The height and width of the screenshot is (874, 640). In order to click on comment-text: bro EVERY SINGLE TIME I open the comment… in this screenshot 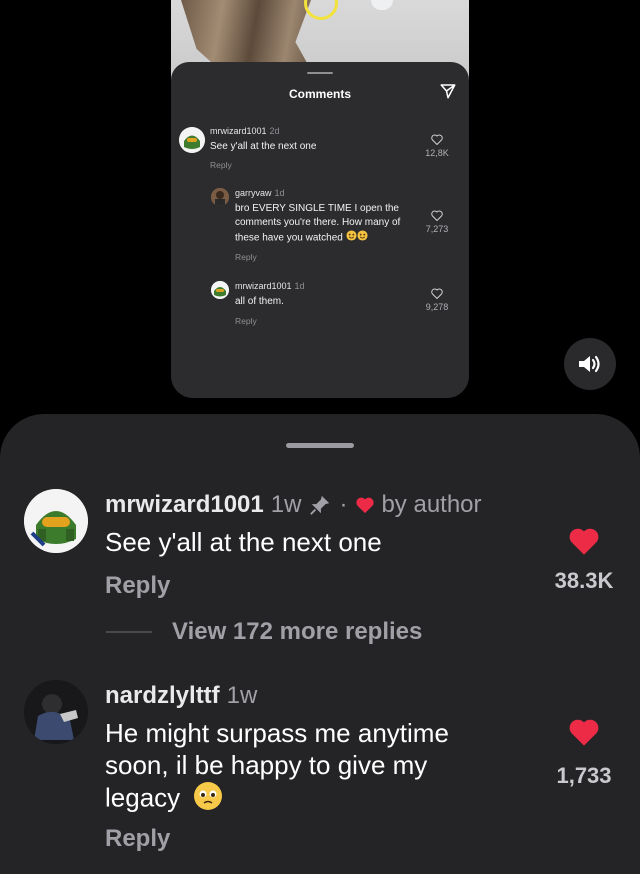, I will do `click(327, 224)`.